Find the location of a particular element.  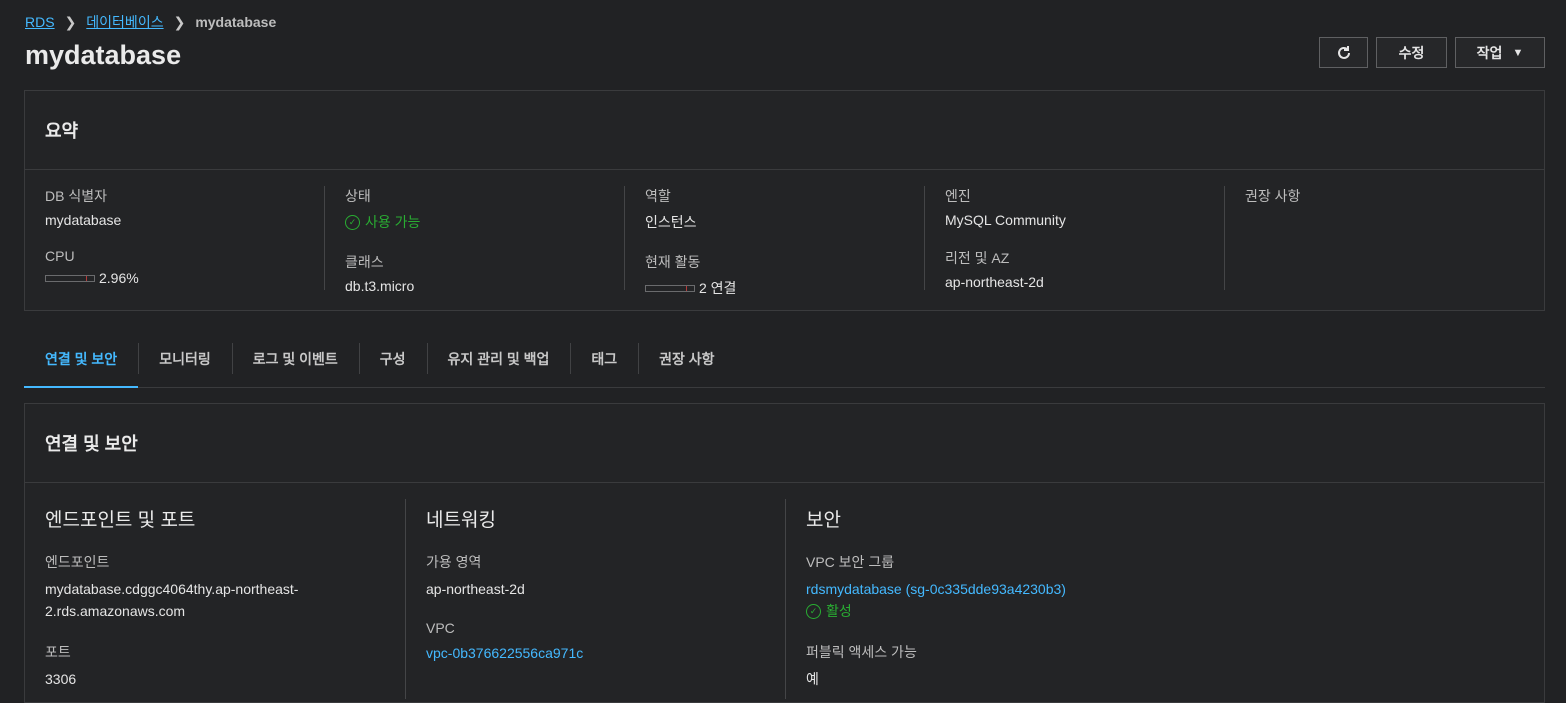

class-label: 클래스 is located at coordinates (364, 262).